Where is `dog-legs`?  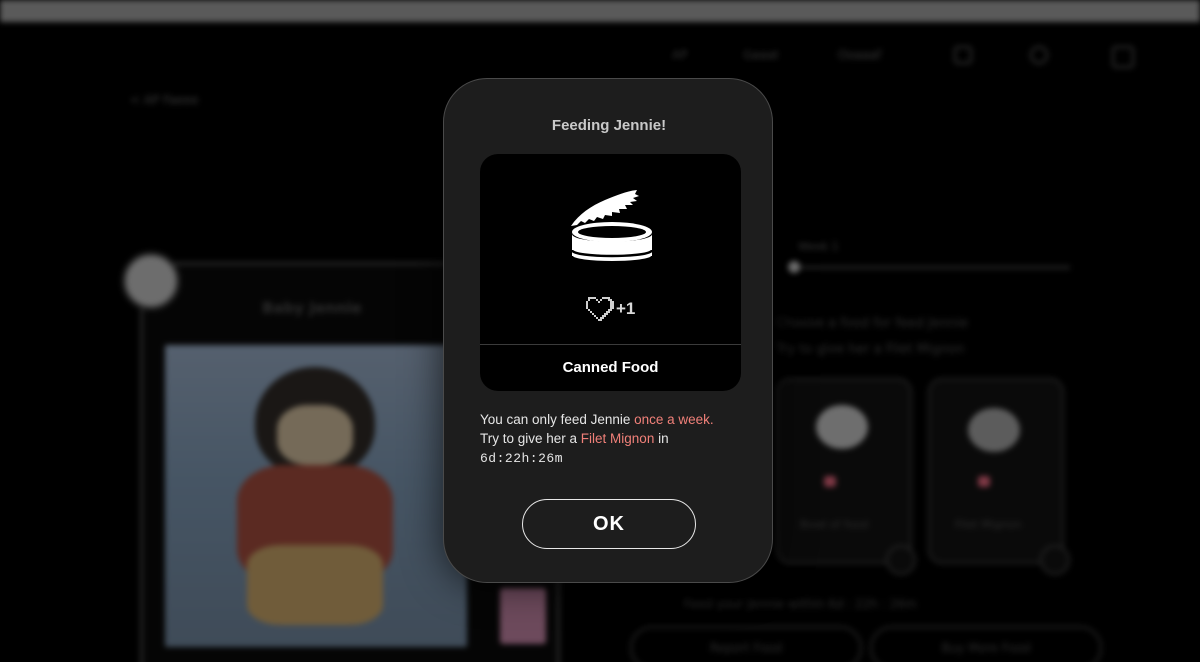
dog-legs is located at coordinates (315, 585).